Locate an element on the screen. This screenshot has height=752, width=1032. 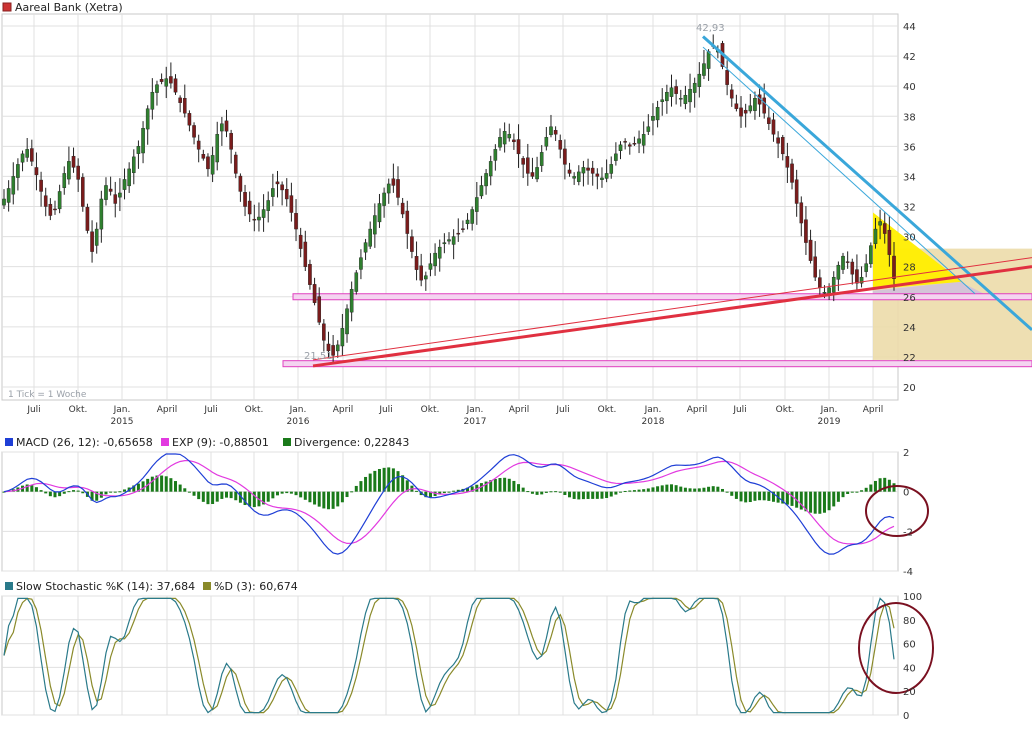
stoch-y-label: 80 is located at coordinates (909, 621).